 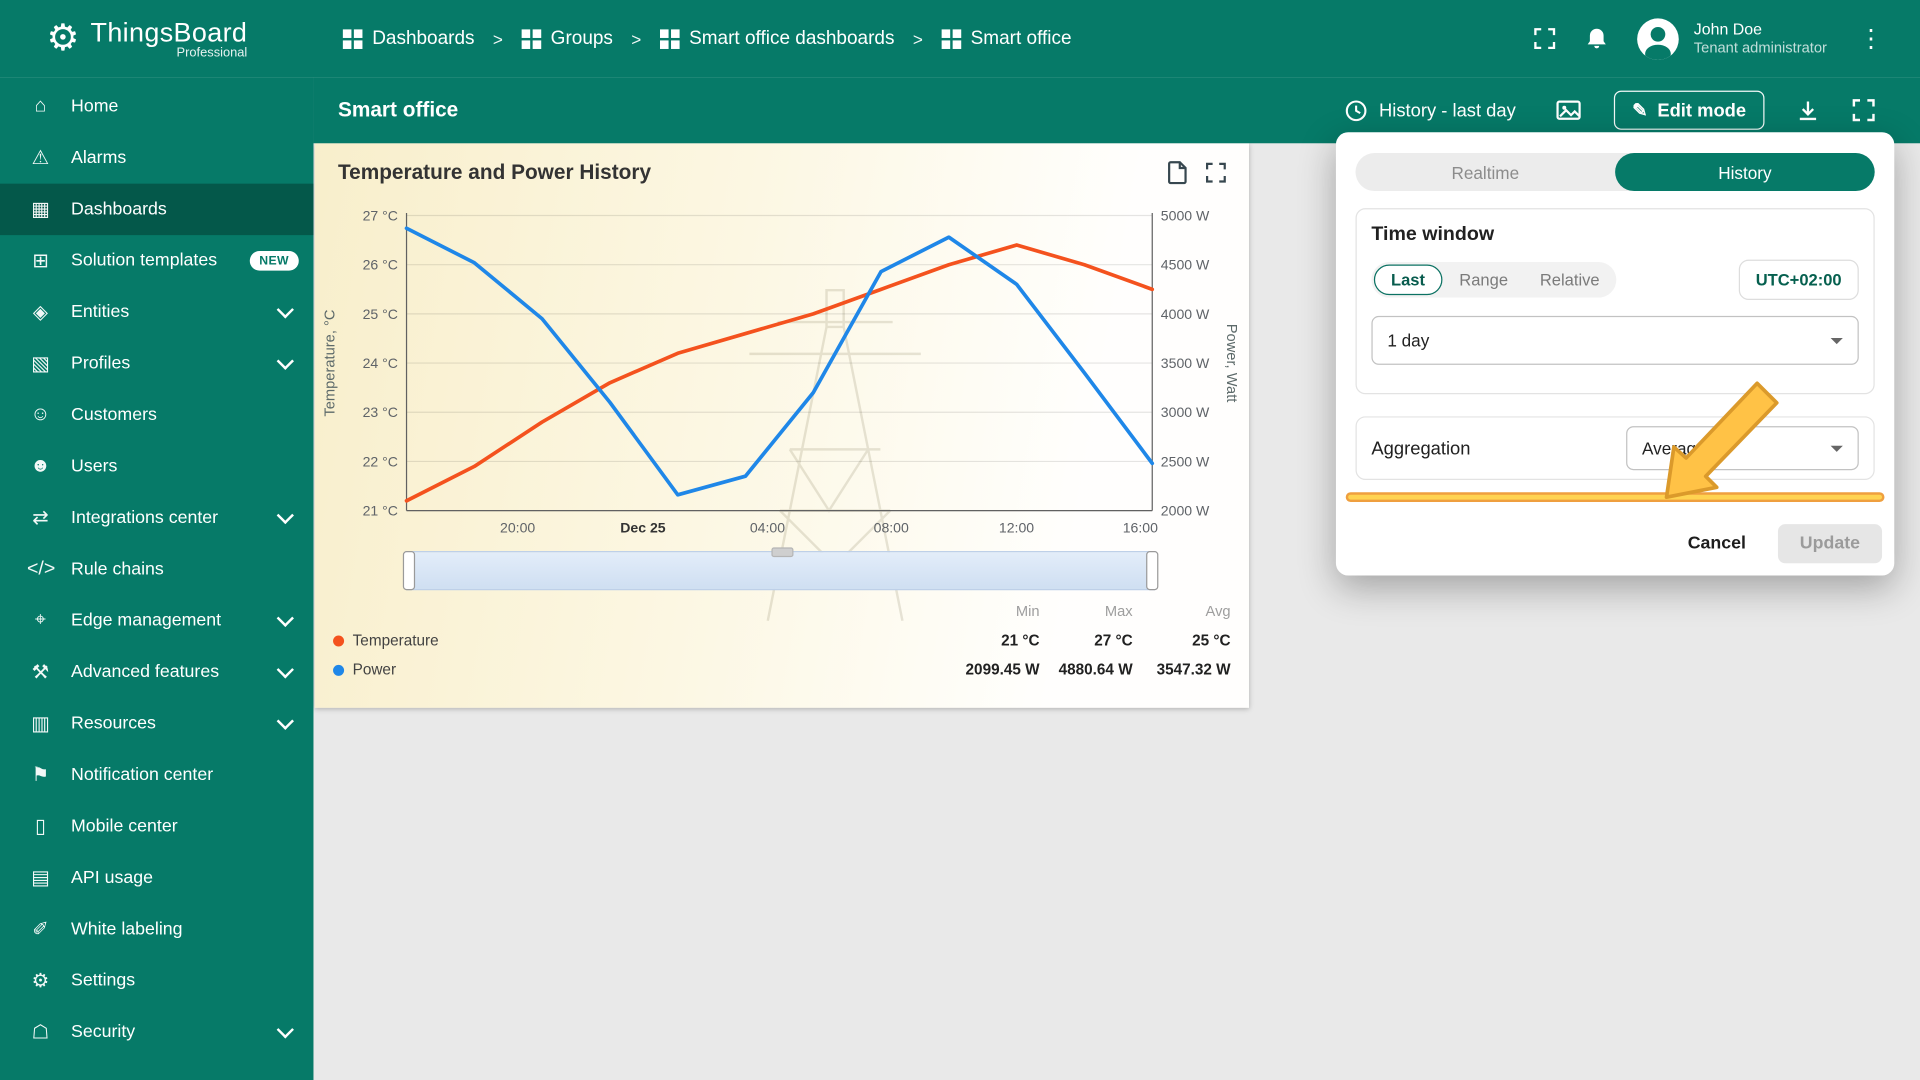 I want to click on popup-footer: Cancel Update, so click(x=1779, y=544).